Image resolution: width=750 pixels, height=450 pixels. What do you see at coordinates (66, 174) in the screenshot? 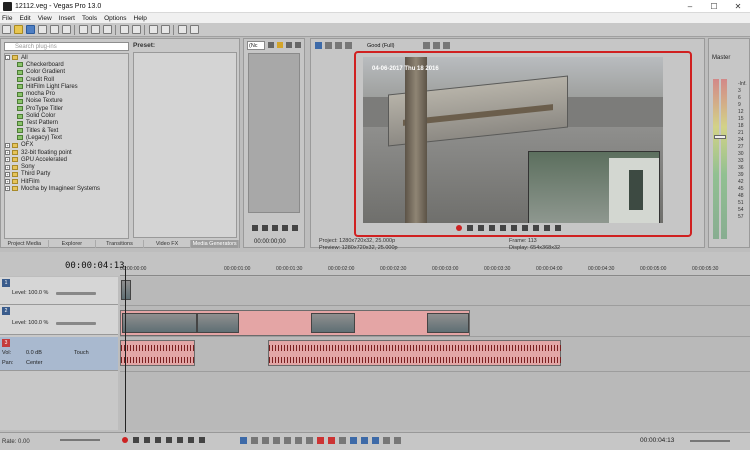
I see `tree-folder: + Third Party` at bounding box center [66, 174].